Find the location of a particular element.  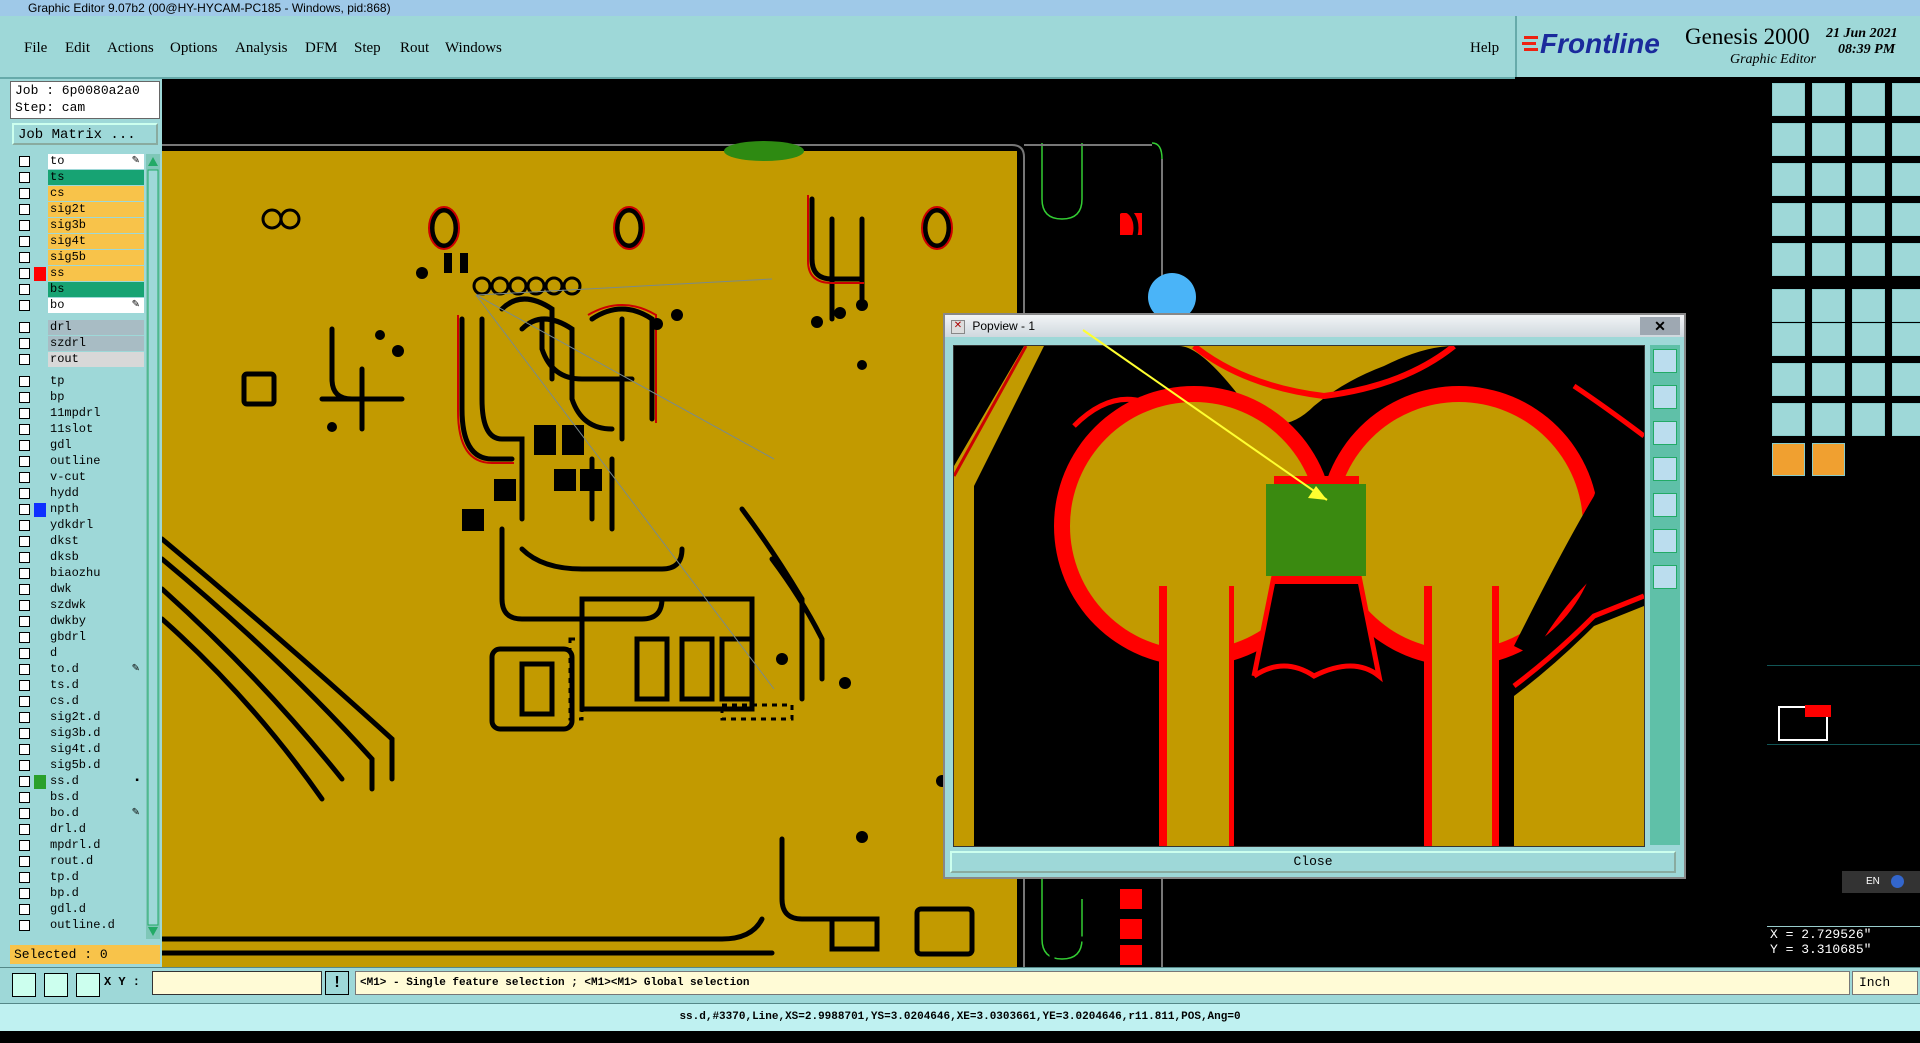

layer-name: bp is located at coordinates (96, 397).